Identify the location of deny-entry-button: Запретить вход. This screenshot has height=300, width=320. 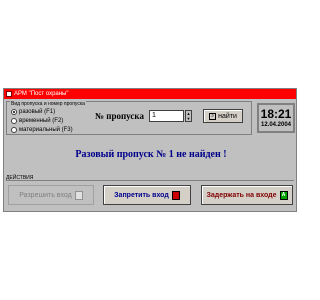
(147, 195).